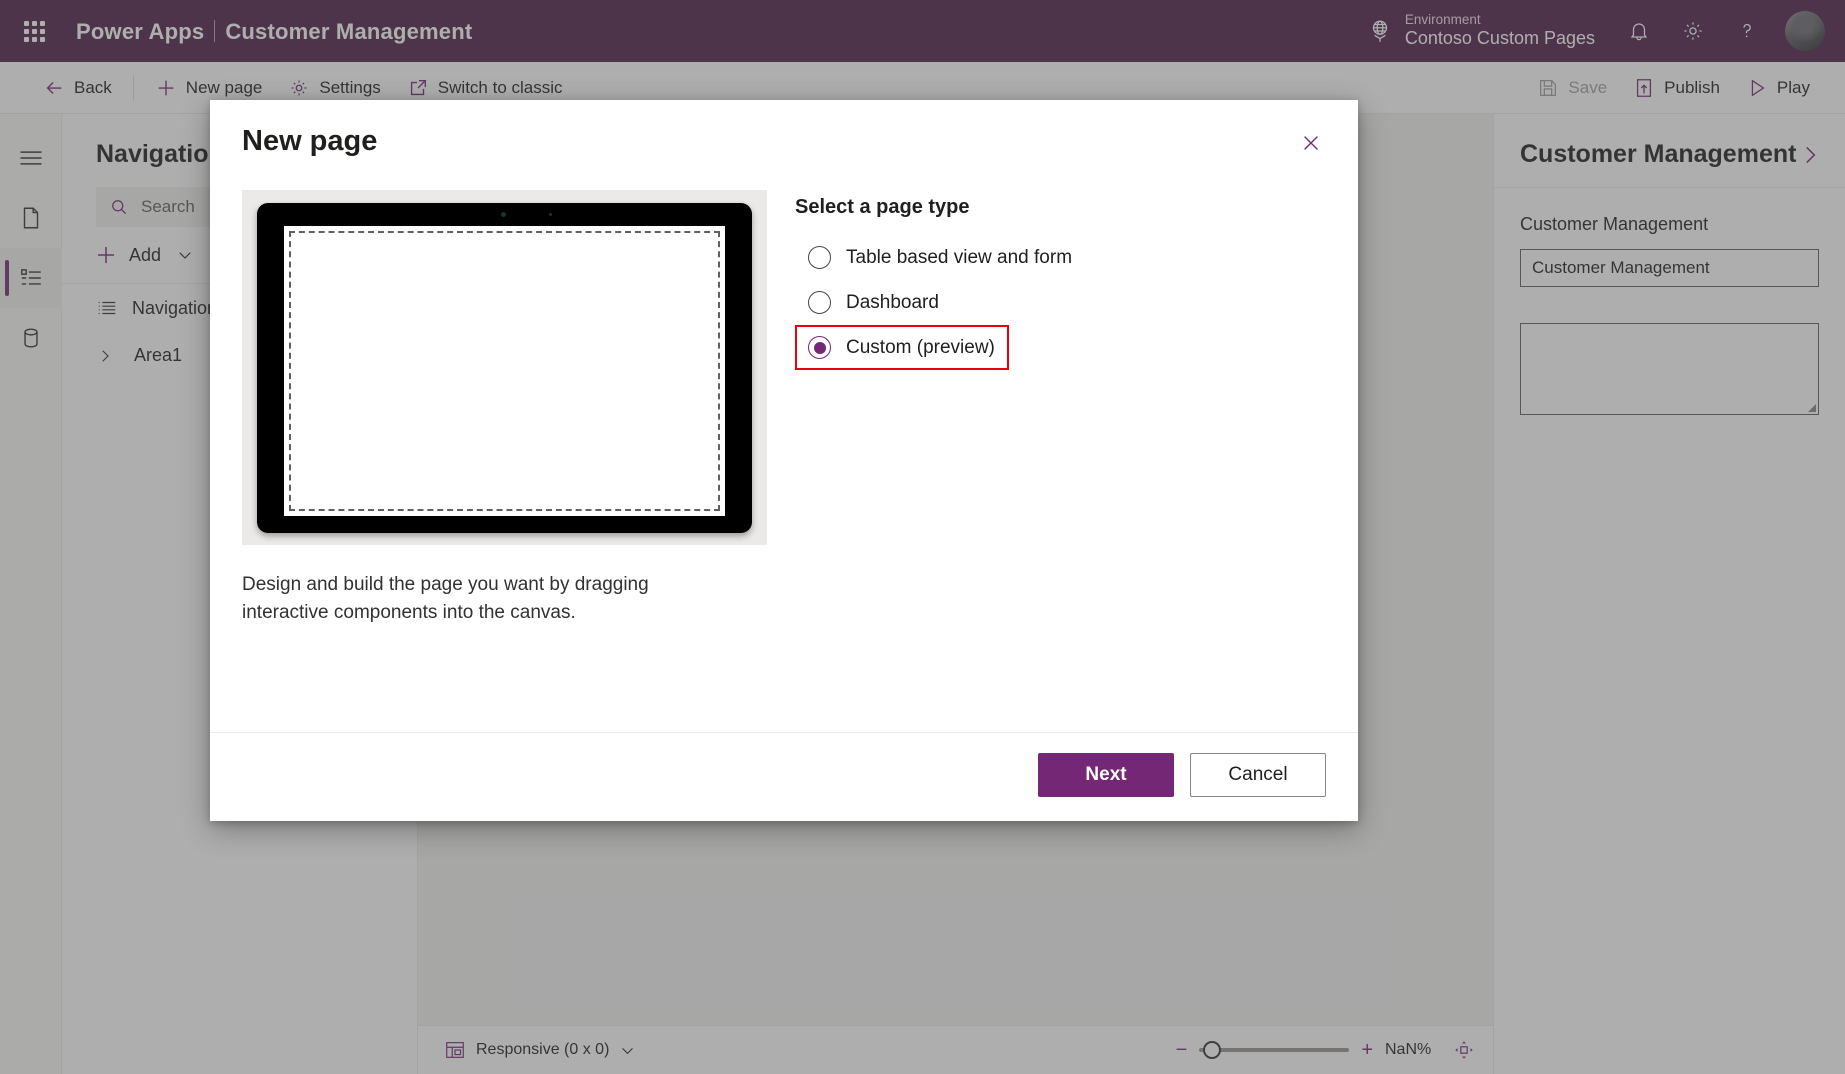 The height and width of the screenshot is (1074, 1845). I want to click on device-sensor-icon, so click(550, 214).